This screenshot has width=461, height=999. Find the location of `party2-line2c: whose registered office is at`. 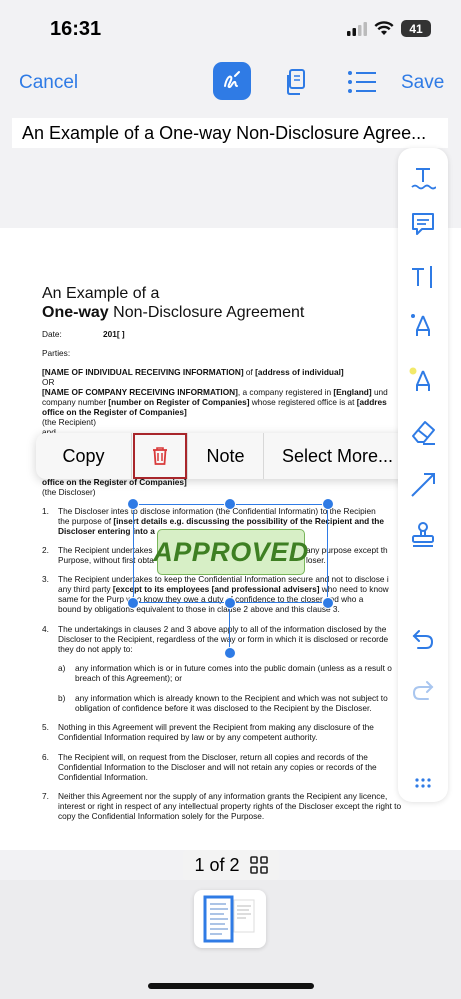

party2-line2c: whose registered office is at is located at coordinates (303, 402).